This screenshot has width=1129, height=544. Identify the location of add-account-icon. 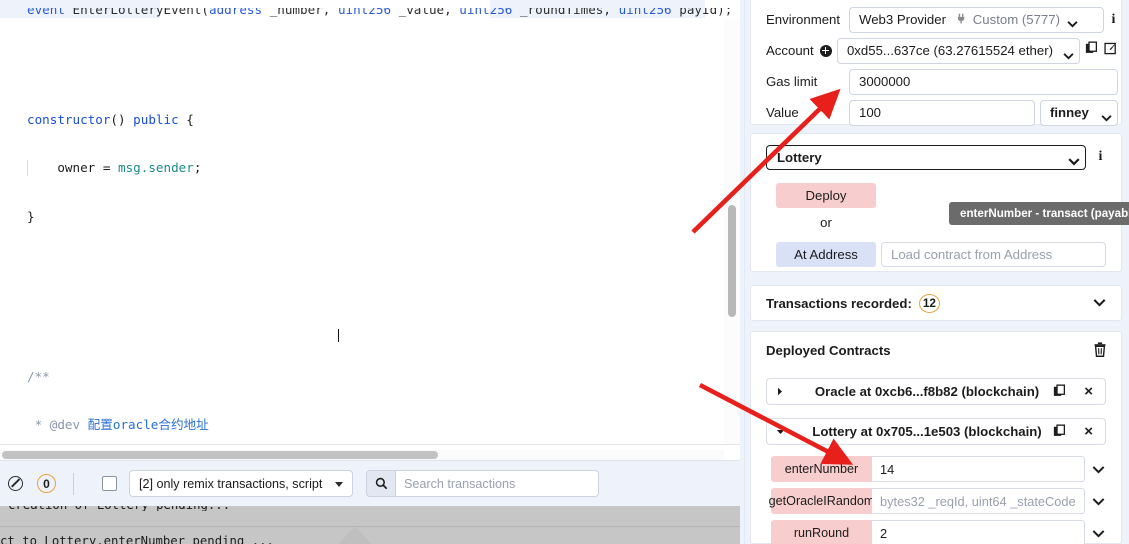
(825, 50).